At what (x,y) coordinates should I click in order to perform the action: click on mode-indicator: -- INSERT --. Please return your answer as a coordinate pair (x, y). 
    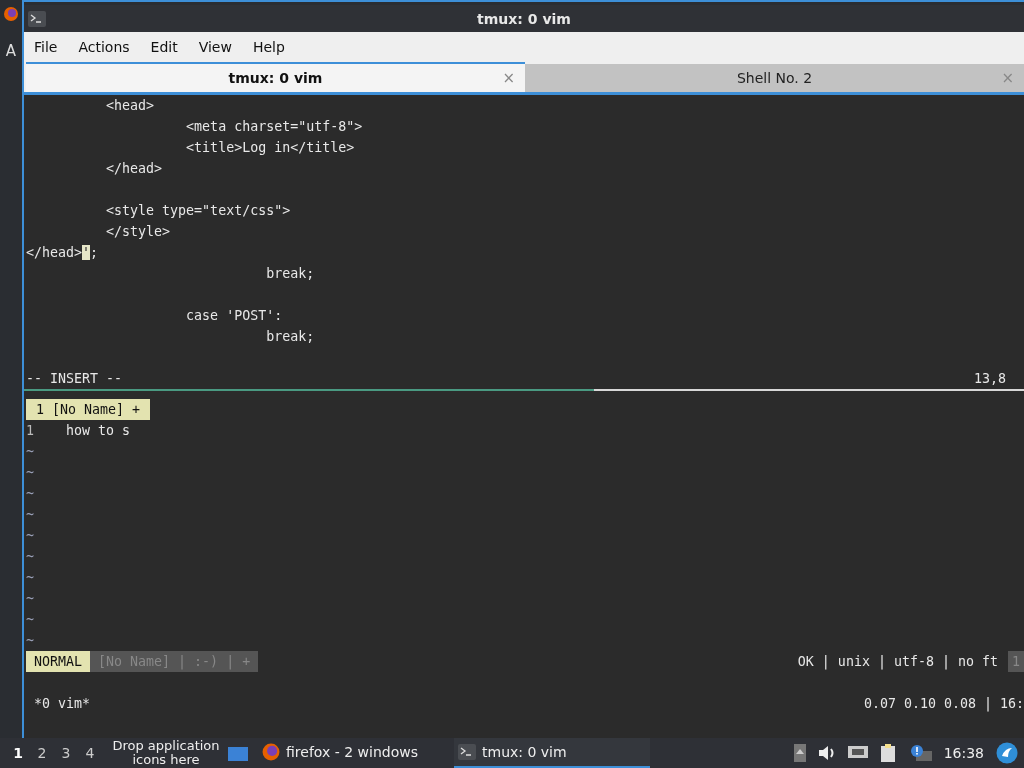
    Looking at the image, I should click on (74, 378).